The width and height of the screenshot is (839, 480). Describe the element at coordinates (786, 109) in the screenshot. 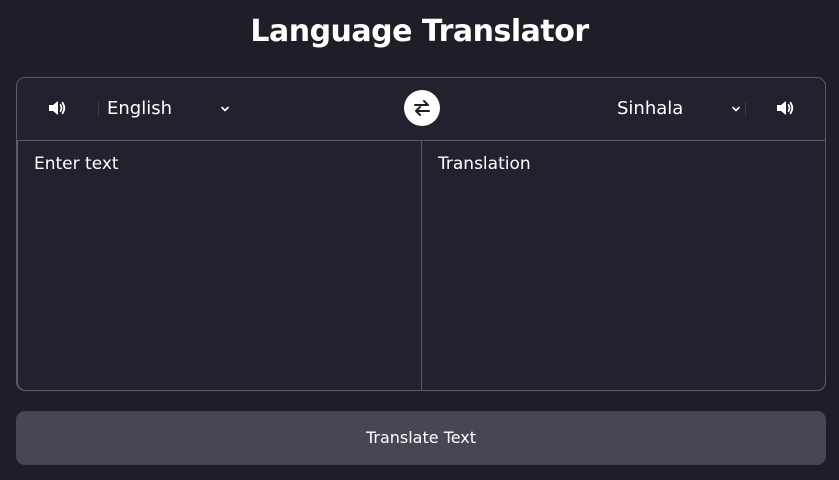

I see `to-speaker-icon` at that location.